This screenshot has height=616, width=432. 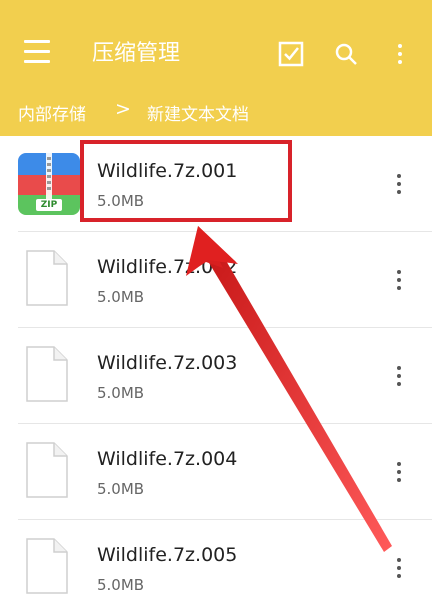 What do you see at coordinates (52, 112) in the screenshot?
I see `breadcrumb-root: 内部存储` at bounding box center [52, 112].